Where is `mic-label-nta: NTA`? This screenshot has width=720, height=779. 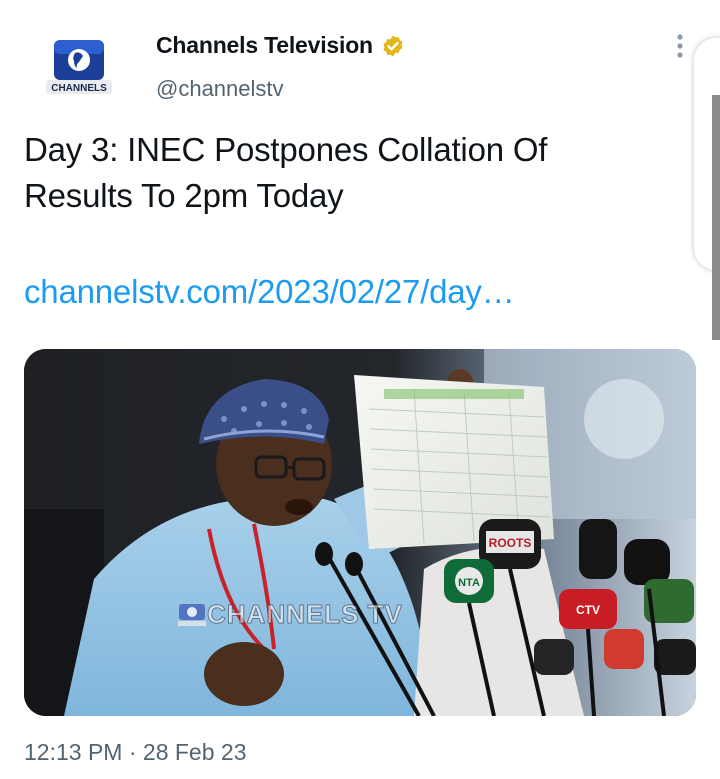
mic-label-nta: NTA is located at coordinates (469, 583).